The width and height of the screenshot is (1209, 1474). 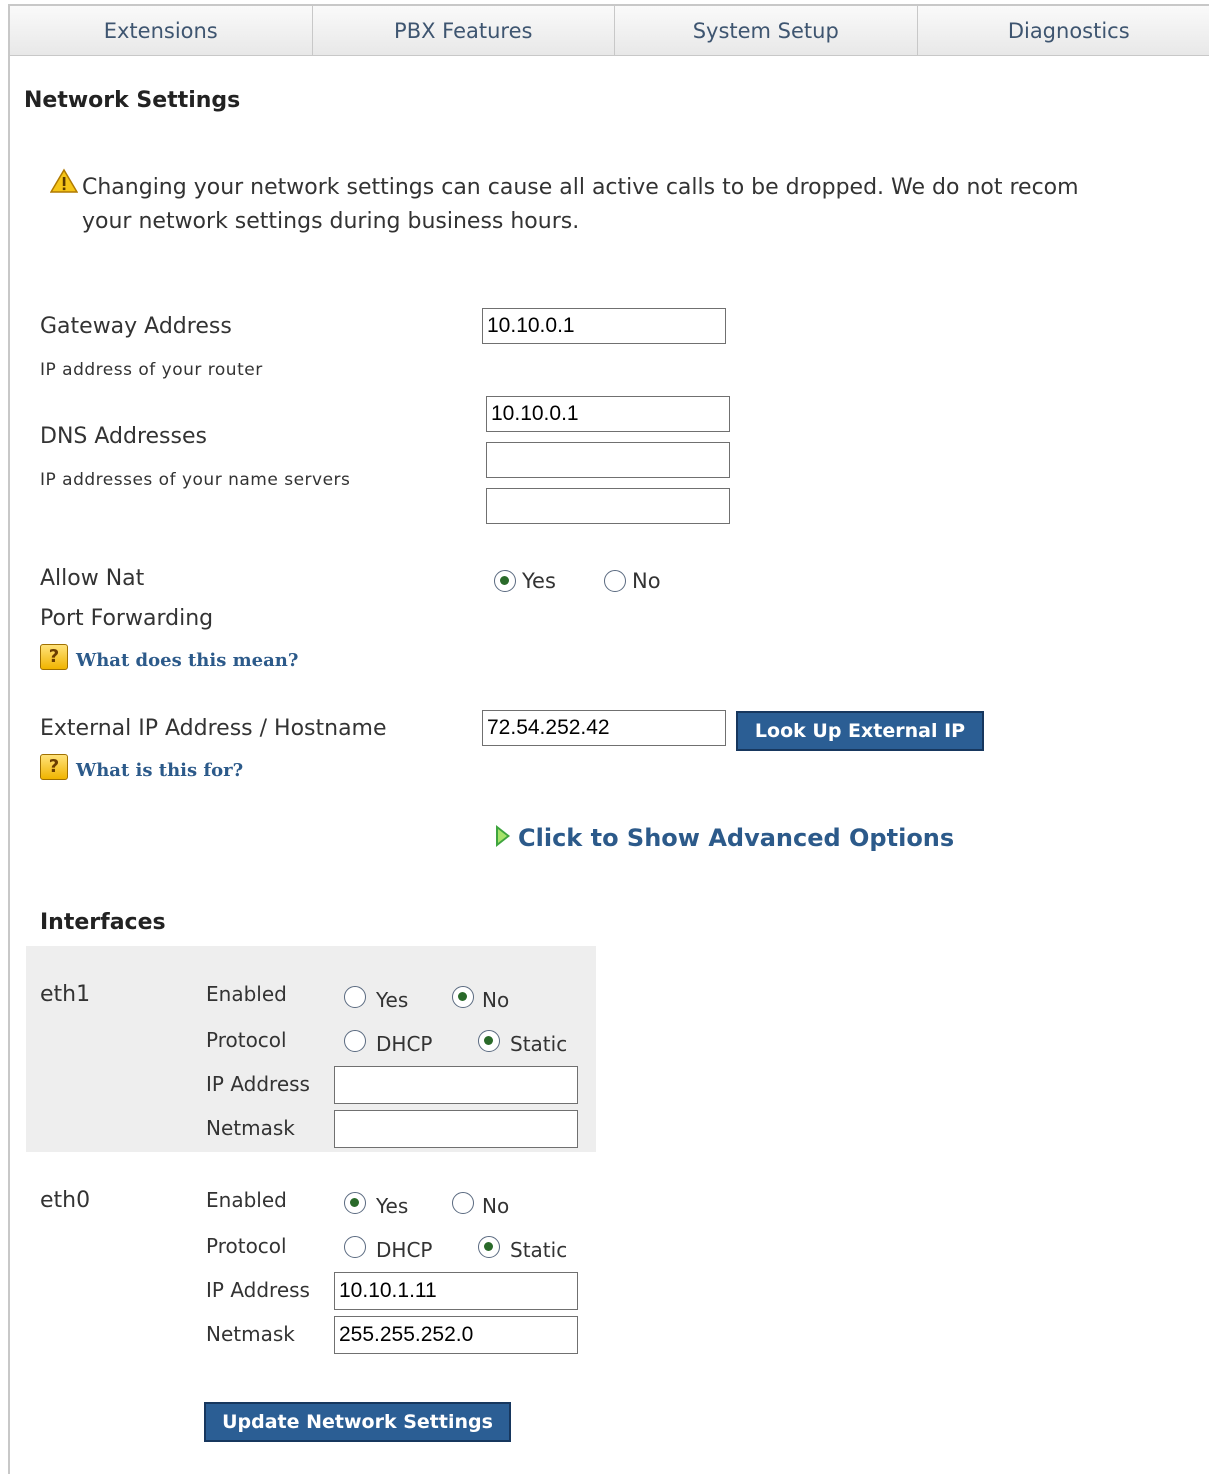 What do you see at coordinates (539, 581) in the screenshot?
I see `nat-yes-label: Yes` at bounding box center [539, 581].